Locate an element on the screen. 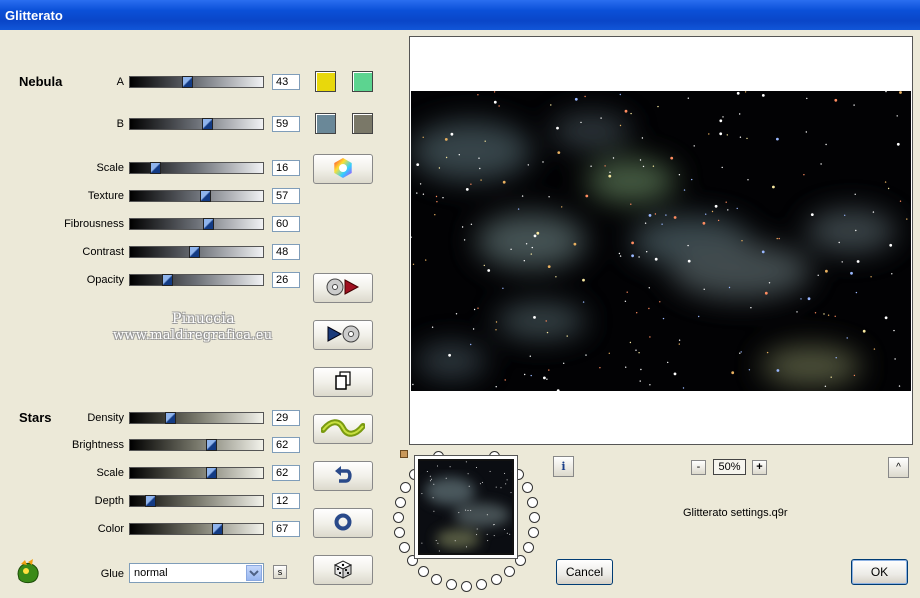 The image size is (920, 598). nebula-texture-slider is located at coordinates (196, 196).